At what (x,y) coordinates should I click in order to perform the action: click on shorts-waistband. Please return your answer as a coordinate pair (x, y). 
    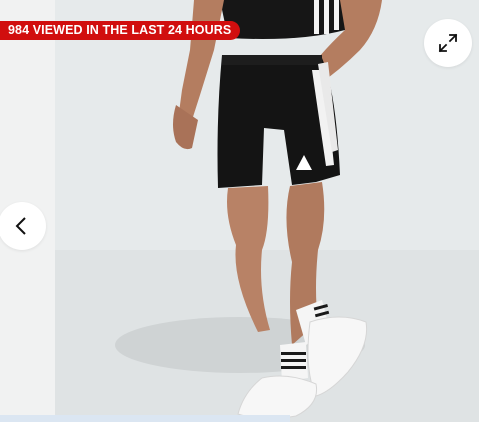
    Looking at the image, I should click on (272, 60).